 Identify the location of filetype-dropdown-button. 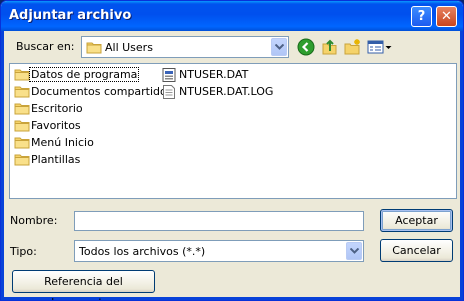
(354, 251).